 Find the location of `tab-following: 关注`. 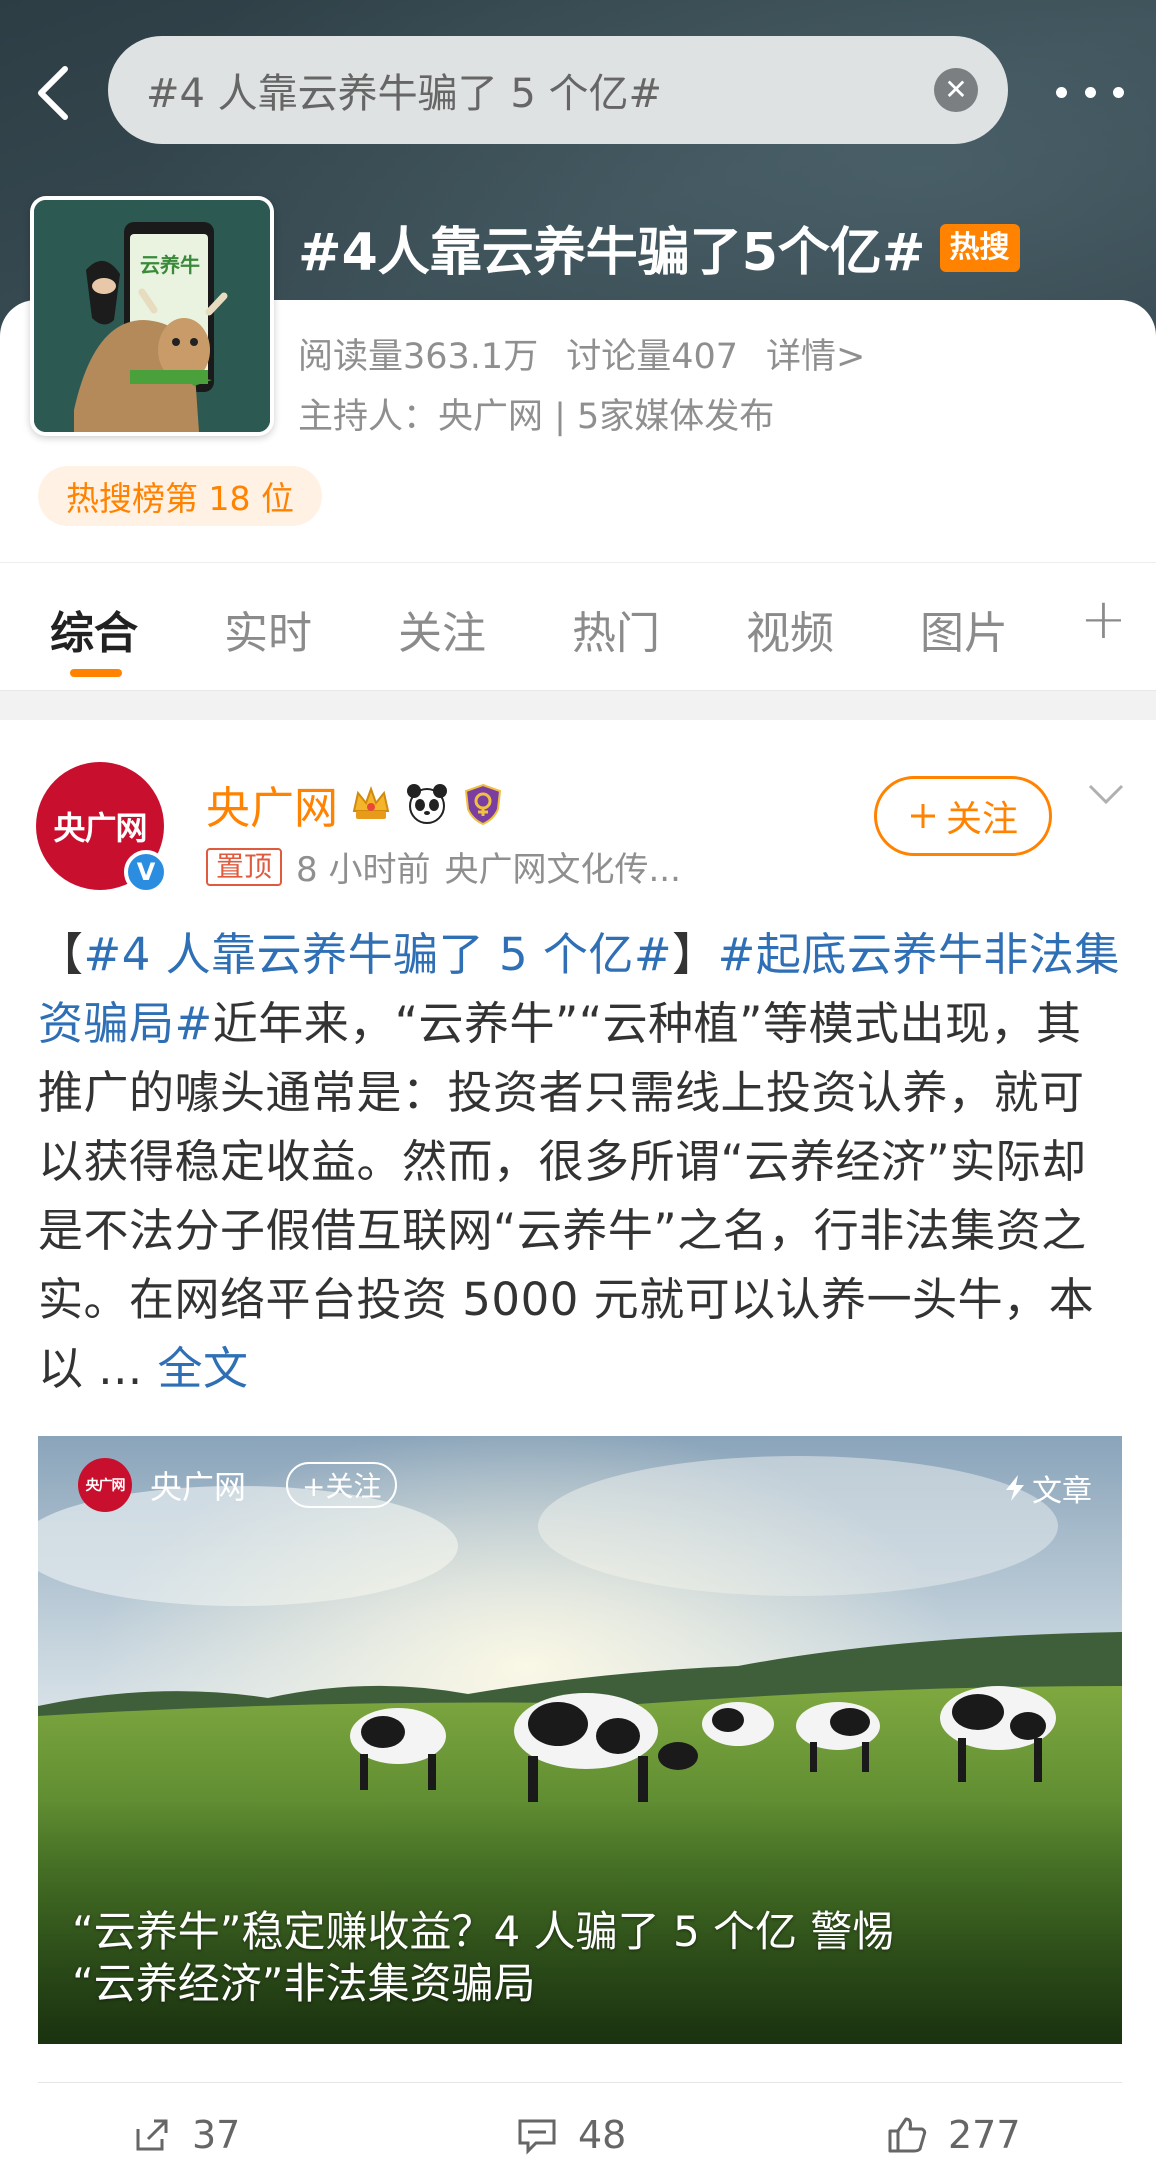

tab-following: 关注 is located at coordinates (442, 629).